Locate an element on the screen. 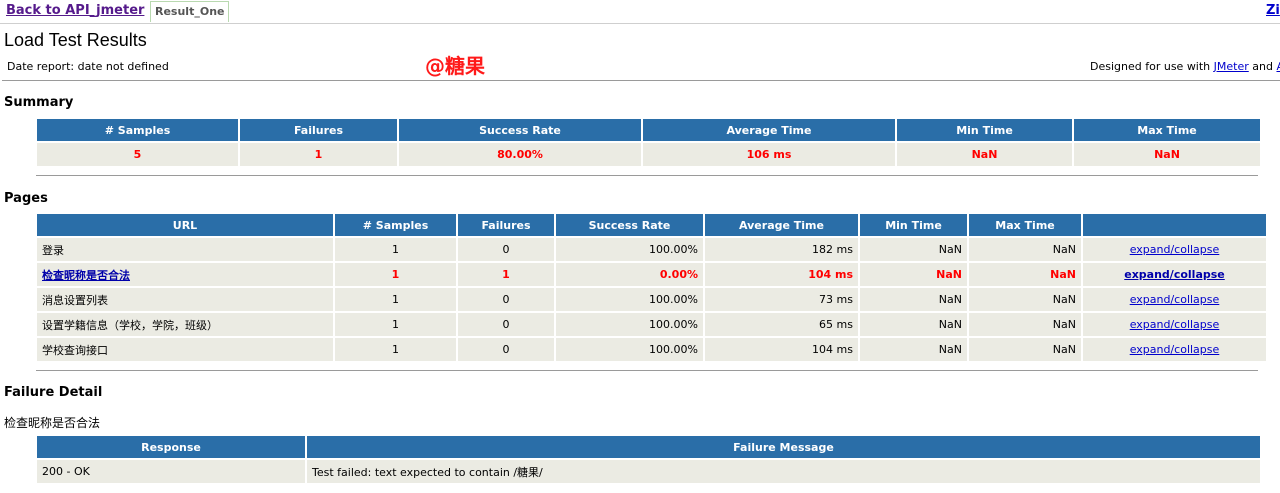 Image resolution: width=1280 pixels, height=493 pixels. designed-and: and is located at coordinates (1262, 66).